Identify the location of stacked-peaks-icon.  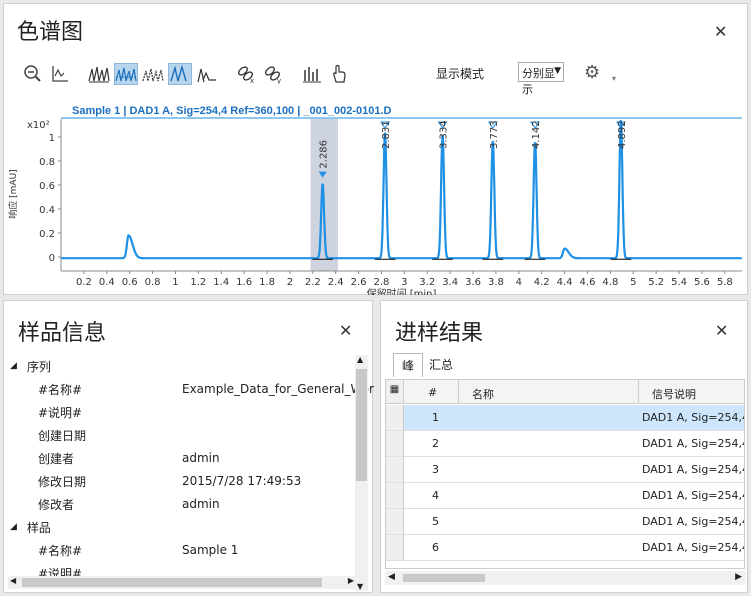
(126, 74).